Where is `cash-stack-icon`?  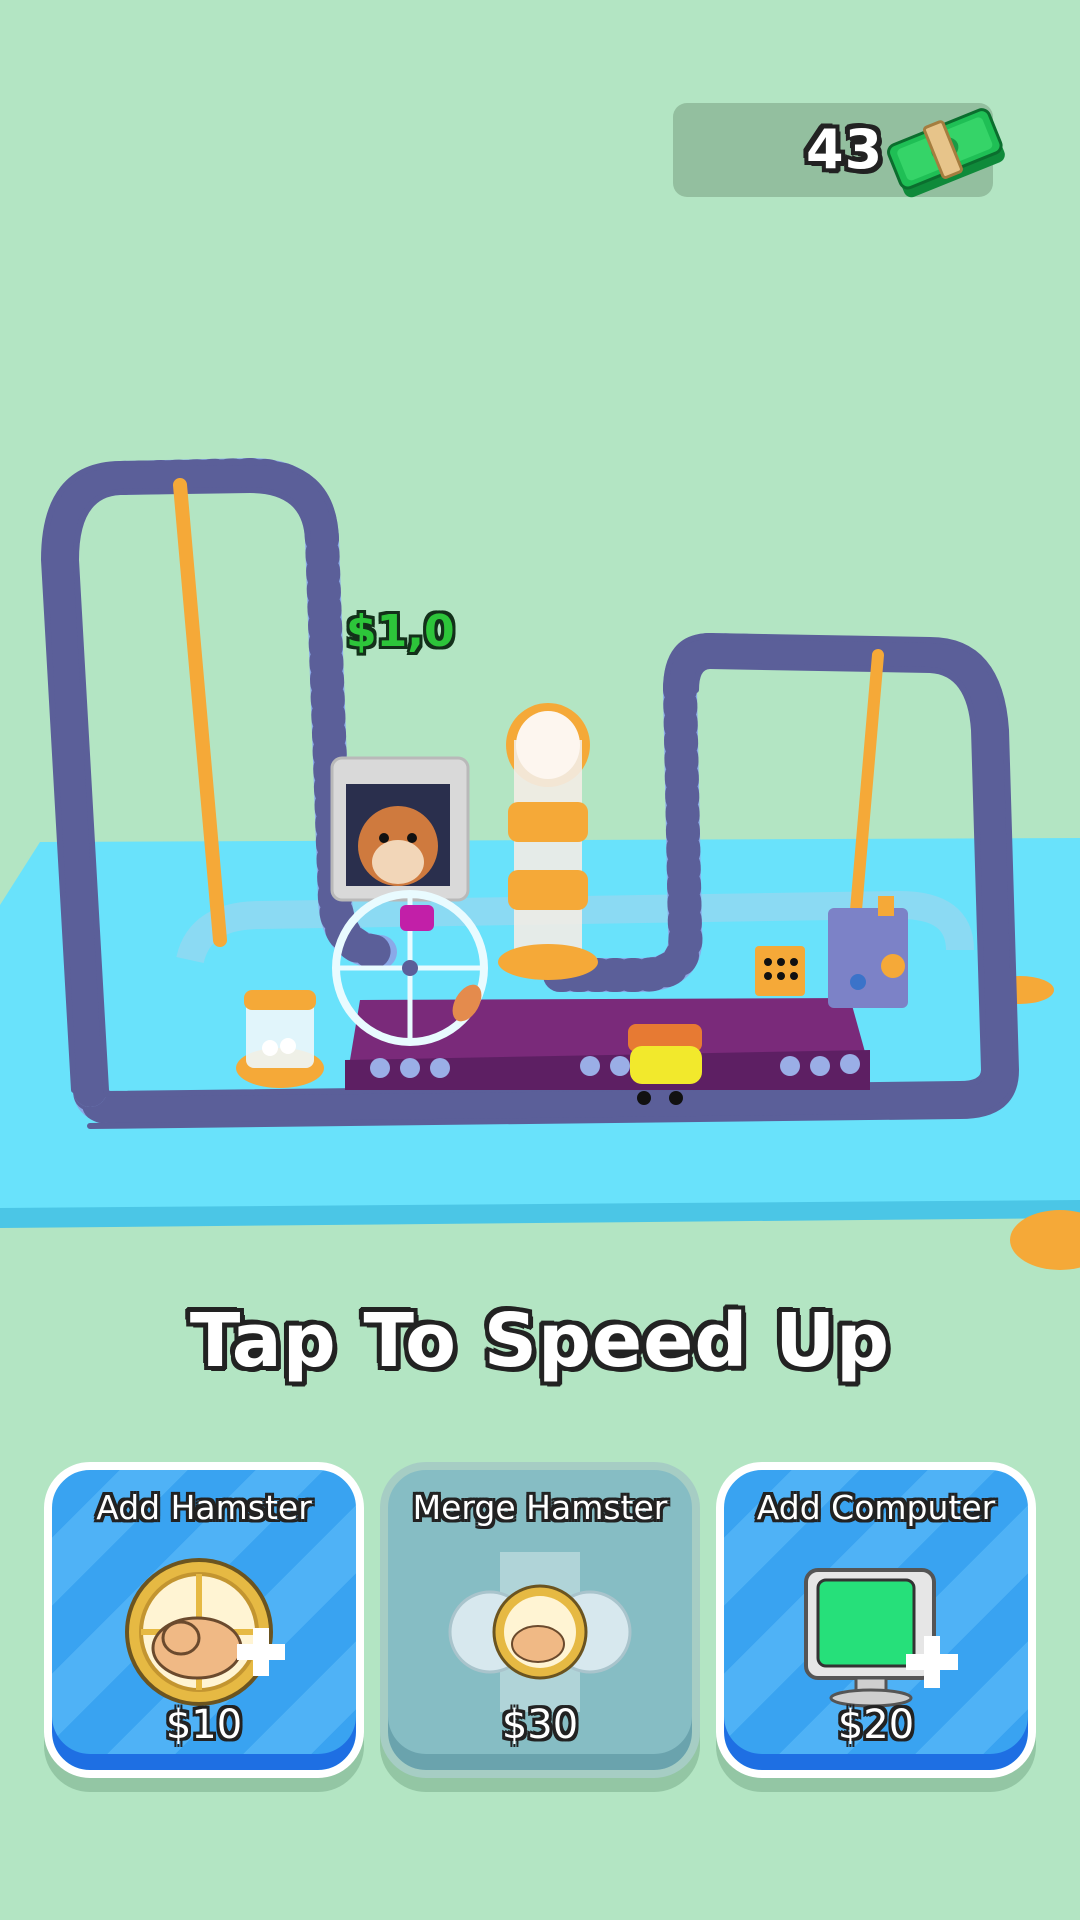 cash-stack-icon is located at coordinates (946, 153).